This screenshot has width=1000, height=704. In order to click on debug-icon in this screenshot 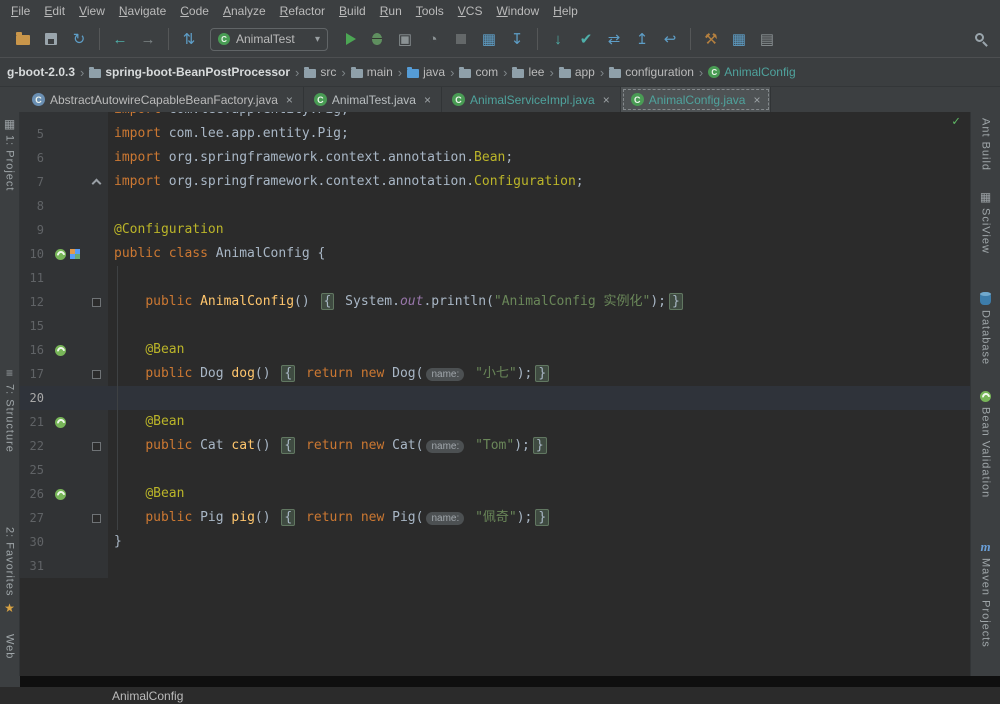, I will do `click(377, 39)`.